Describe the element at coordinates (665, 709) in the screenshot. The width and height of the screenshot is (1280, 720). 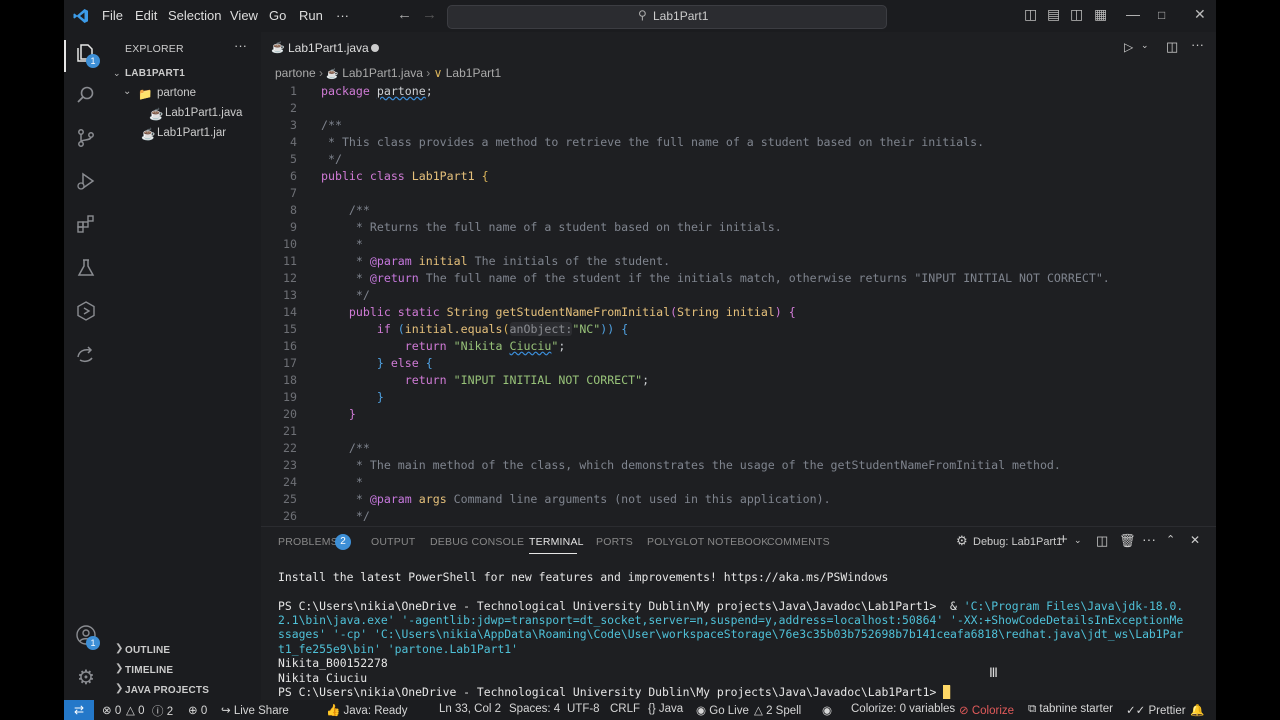
I see `language-mode: {} Java` at that location.